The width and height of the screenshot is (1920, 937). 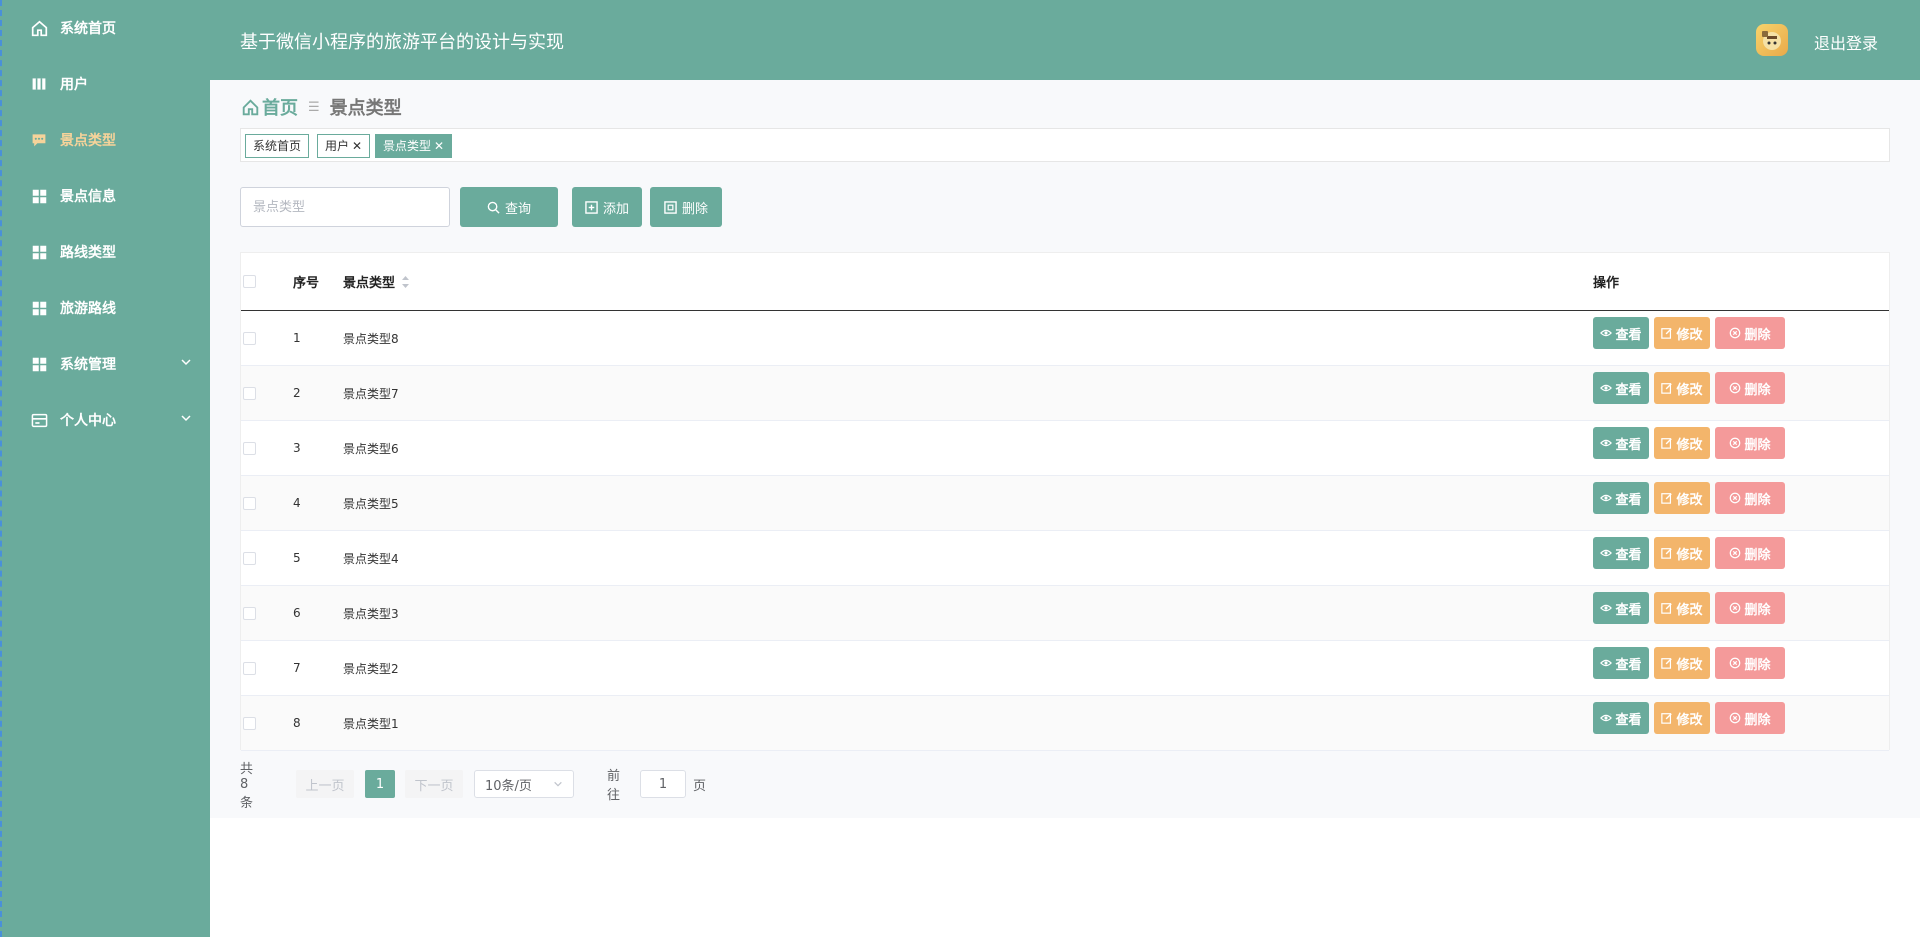 I want to click on sidebar-item-scenic-info: 景点信息, so click(x=115, y=196).